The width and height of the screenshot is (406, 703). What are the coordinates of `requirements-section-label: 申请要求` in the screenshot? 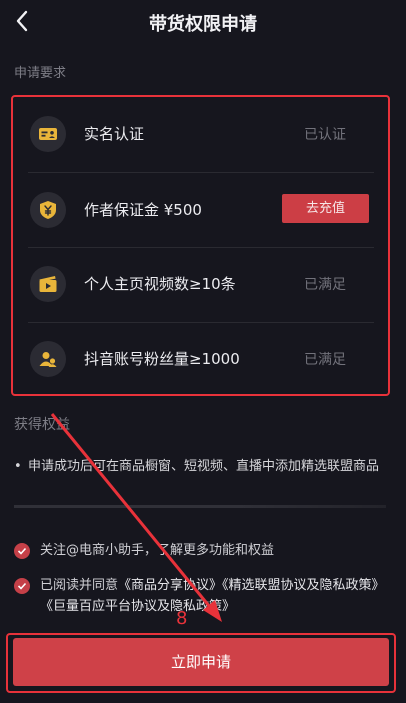 It's located at (40, 73).